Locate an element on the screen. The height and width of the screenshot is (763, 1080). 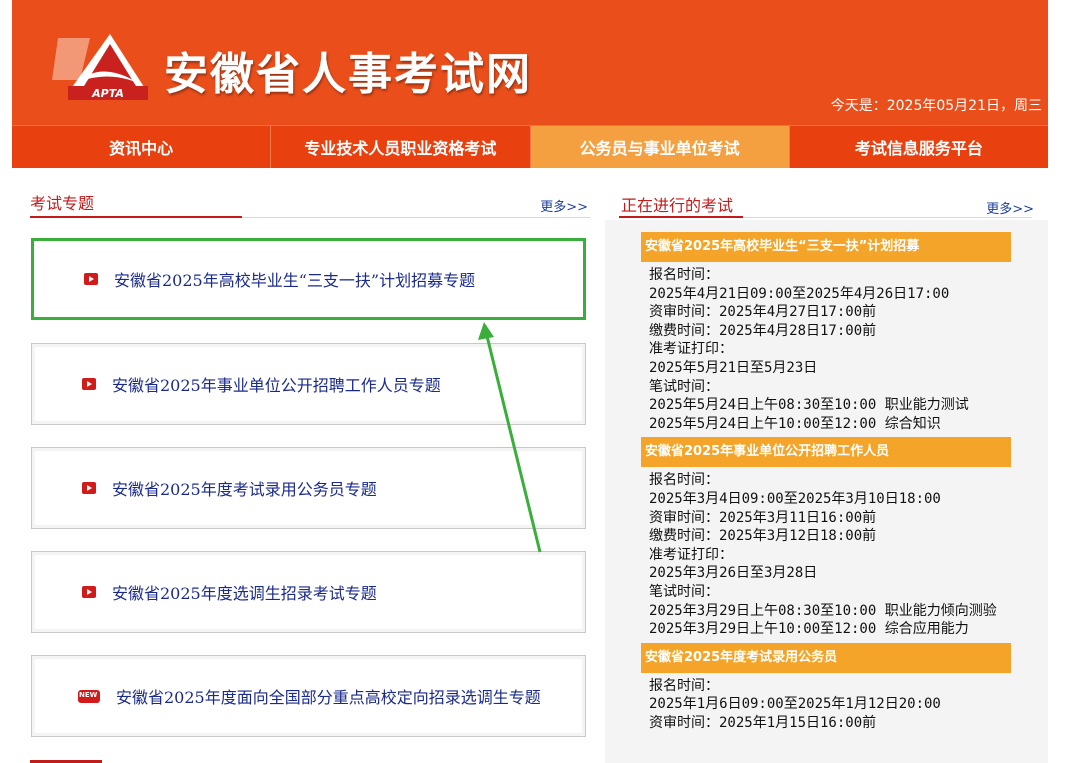
exam-title-banner: 安徽省2025年事业单位公开招聘工作人员 is located at coordinates (826, 452).